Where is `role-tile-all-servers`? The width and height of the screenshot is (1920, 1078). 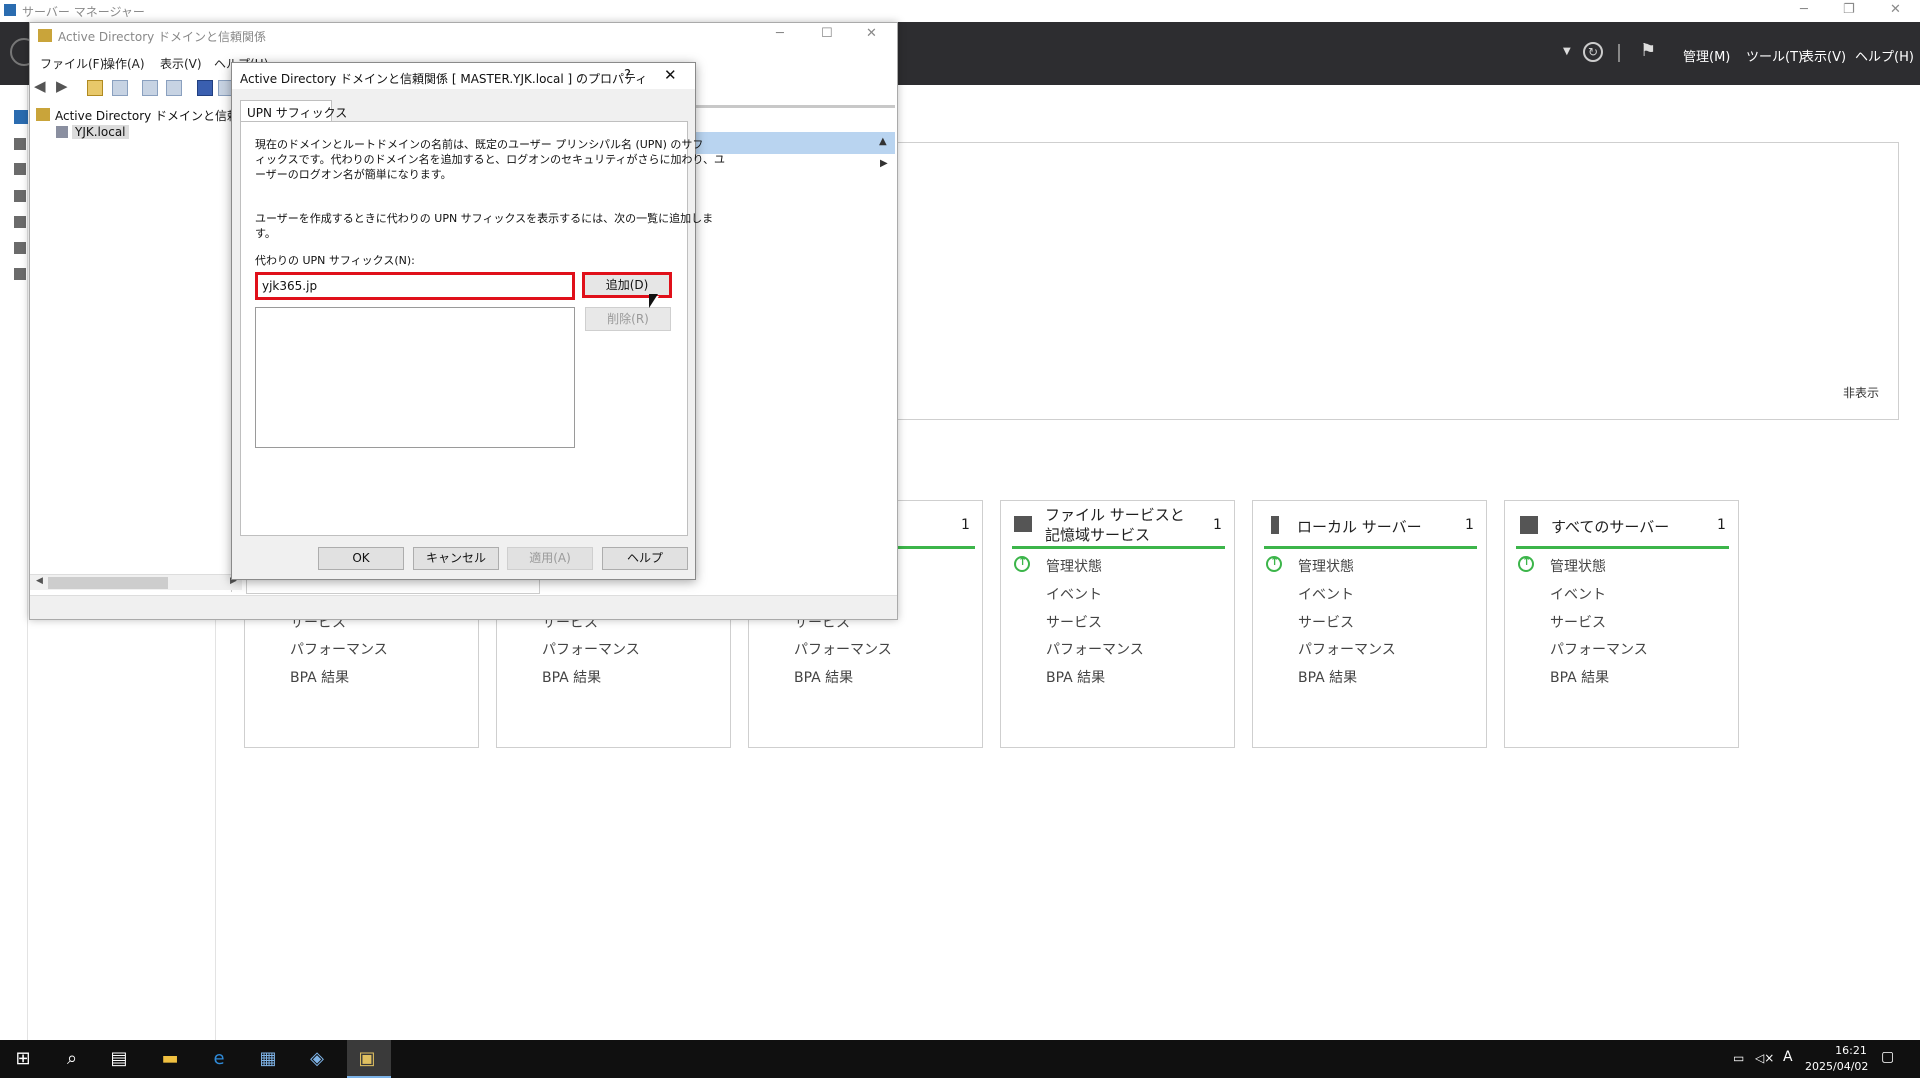
role-tile-all-servers is located at coordinates (1621, 624).